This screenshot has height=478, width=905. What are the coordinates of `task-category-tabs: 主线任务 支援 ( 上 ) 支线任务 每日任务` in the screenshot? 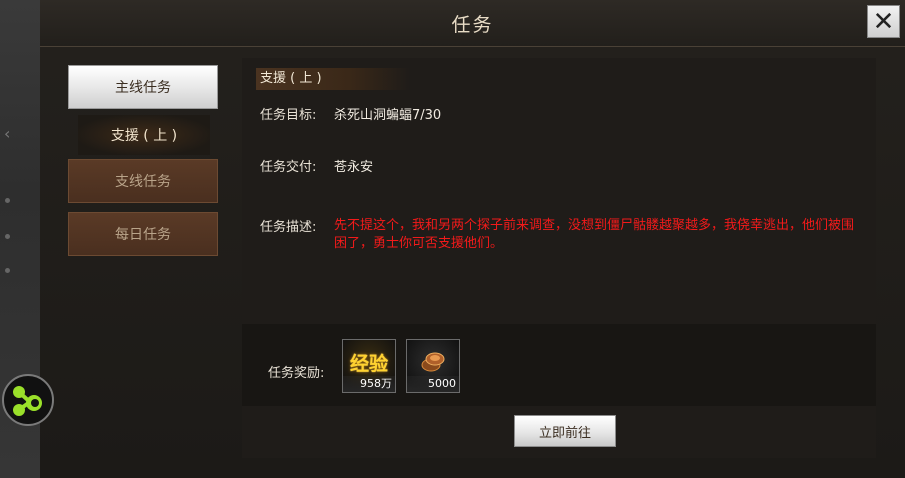 It's located at (144, 258).